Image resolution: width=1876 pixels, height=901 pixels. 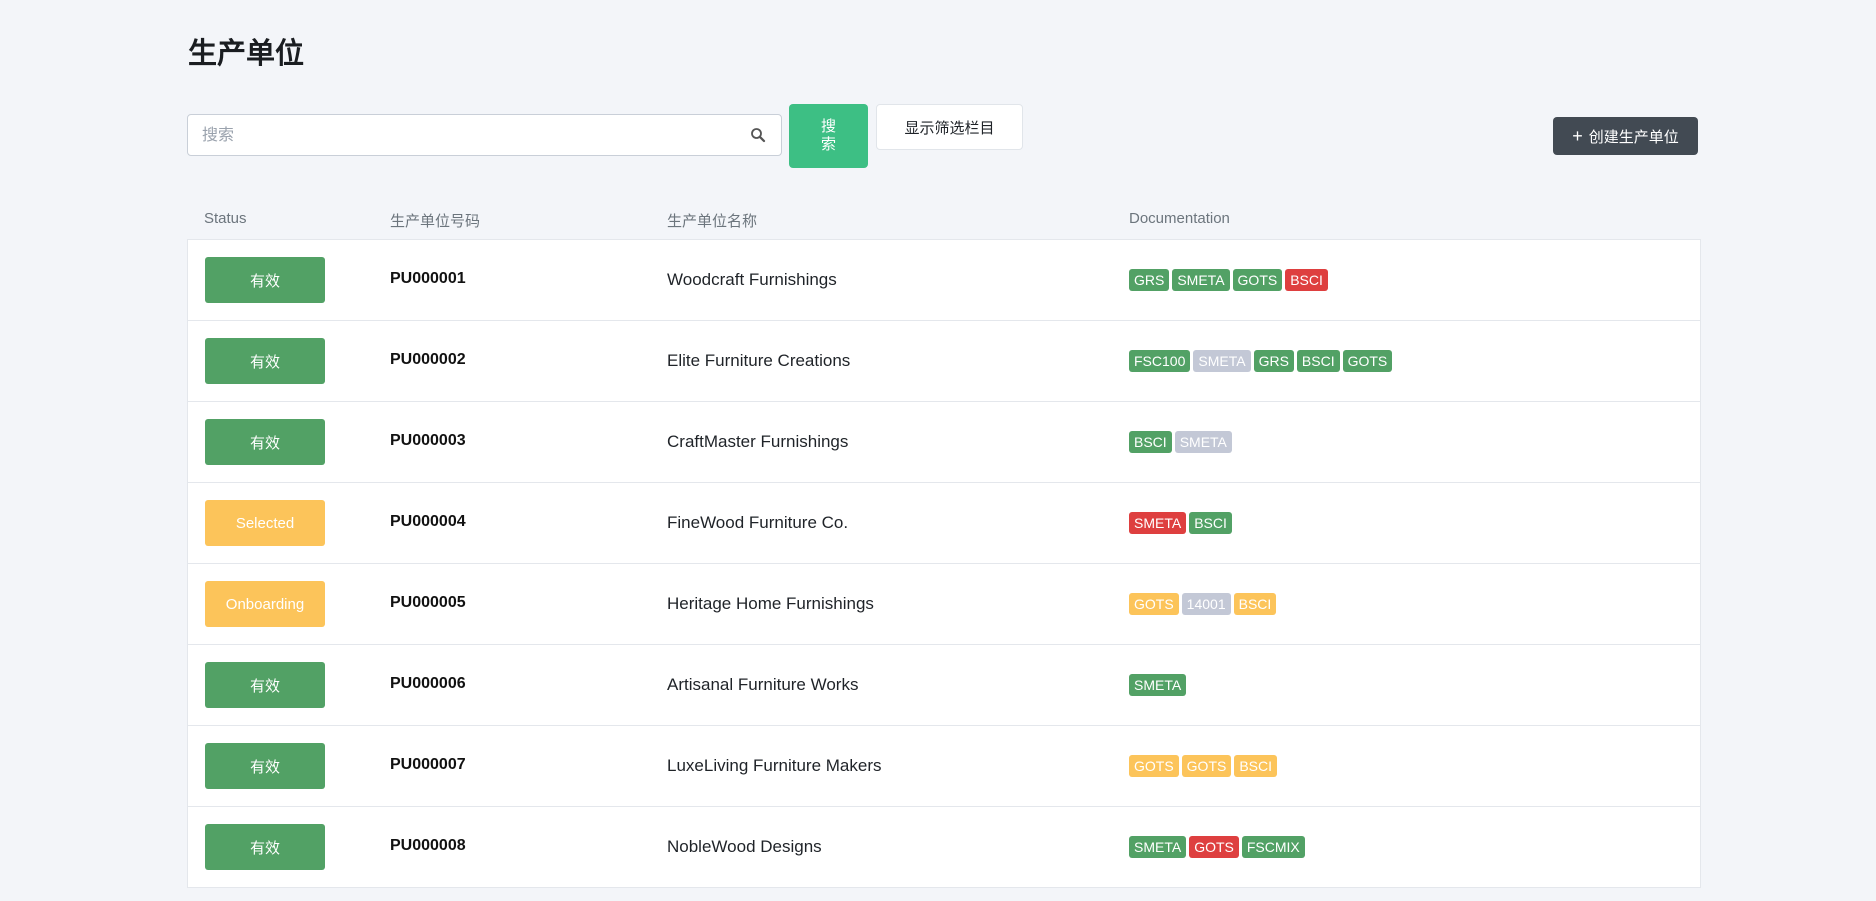 I want to click on documentation-tags: FSC100 SMETA GRS BSCI GOTS, so click(x=1261, y=361).